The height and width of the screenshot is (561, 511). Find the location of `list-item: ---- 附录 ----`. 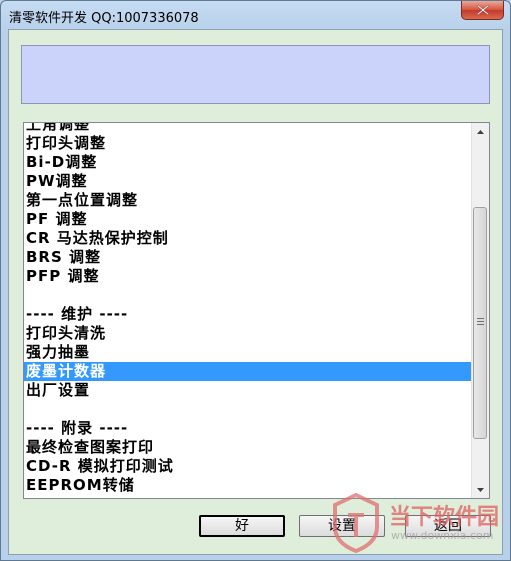

list-item: ---- 附录 ---- is located at coordinates (248, 428).